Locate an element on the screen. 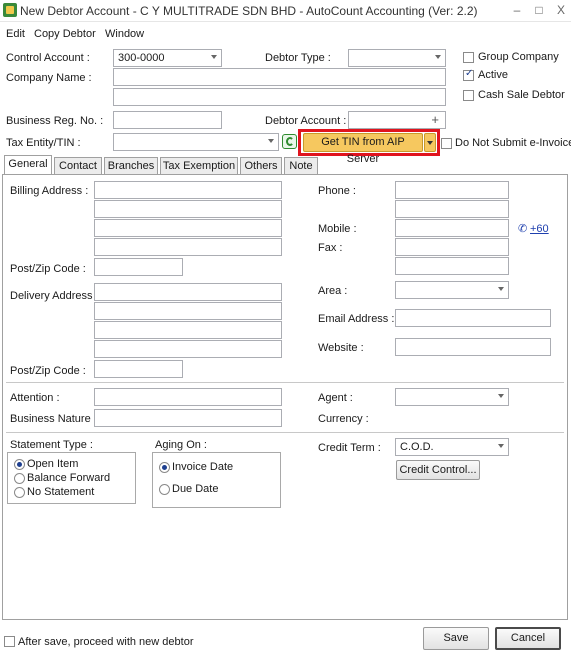 The height and width of the screenshot is (655, 571). billing-postcode-input is located at coordinates (138, 267).